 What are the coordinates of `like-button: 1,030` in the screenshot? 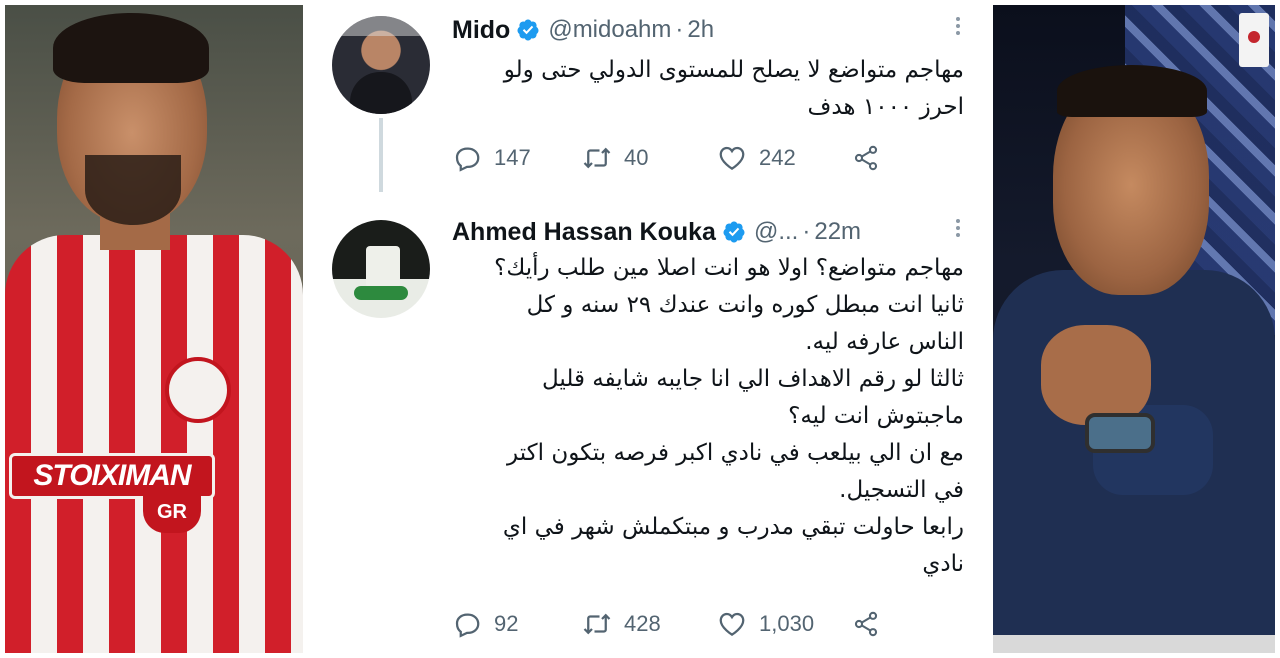 It's located at (784, 624).